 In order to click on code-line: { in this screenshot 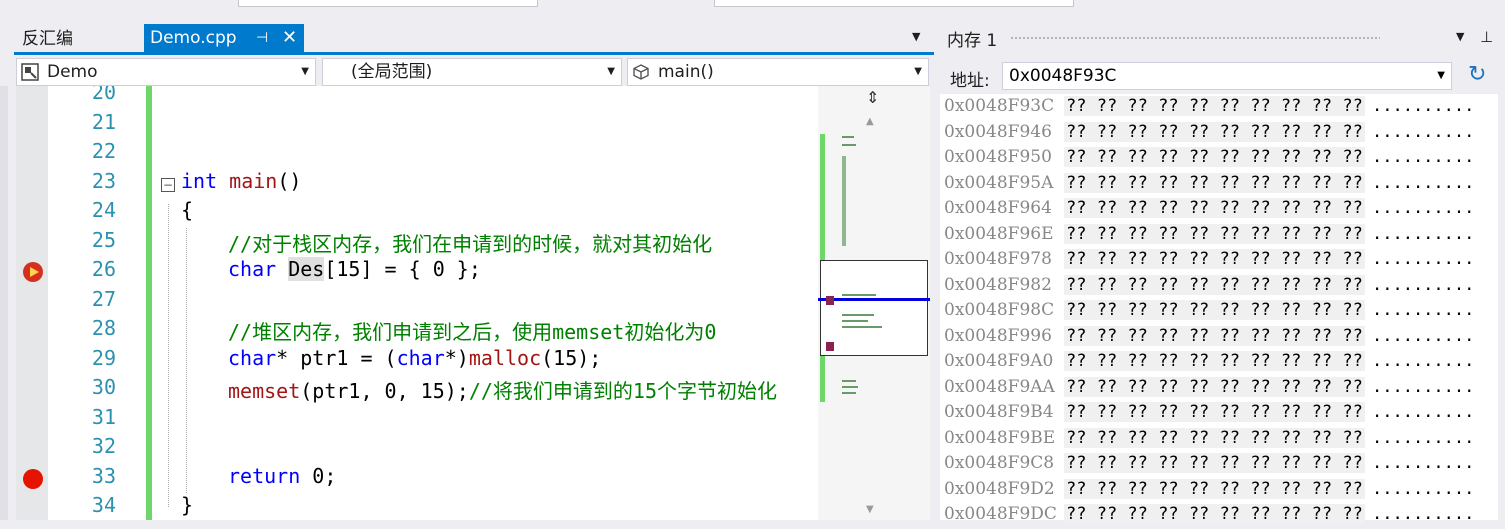, I will do `click(187, 210)`.